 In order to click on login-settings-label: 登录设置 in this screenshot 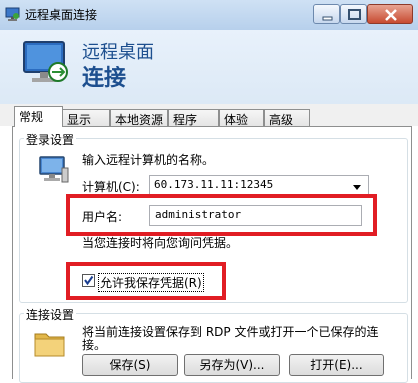, I will do `click(50, 139)`.